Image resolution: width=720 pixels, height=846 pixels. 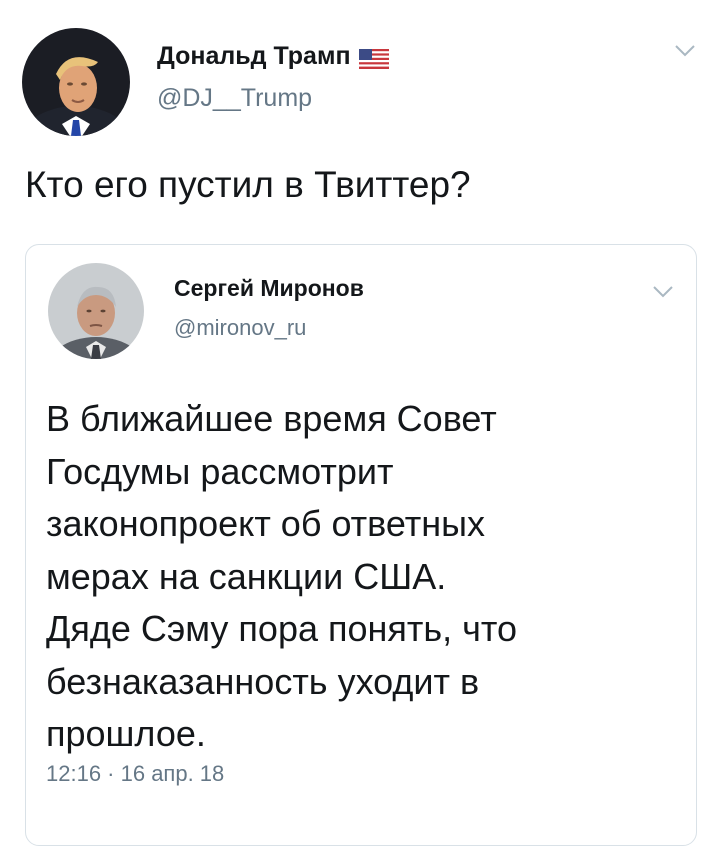 I want to click on quoted-text-line: законопроект об ответных, so click(x=265, y=523).